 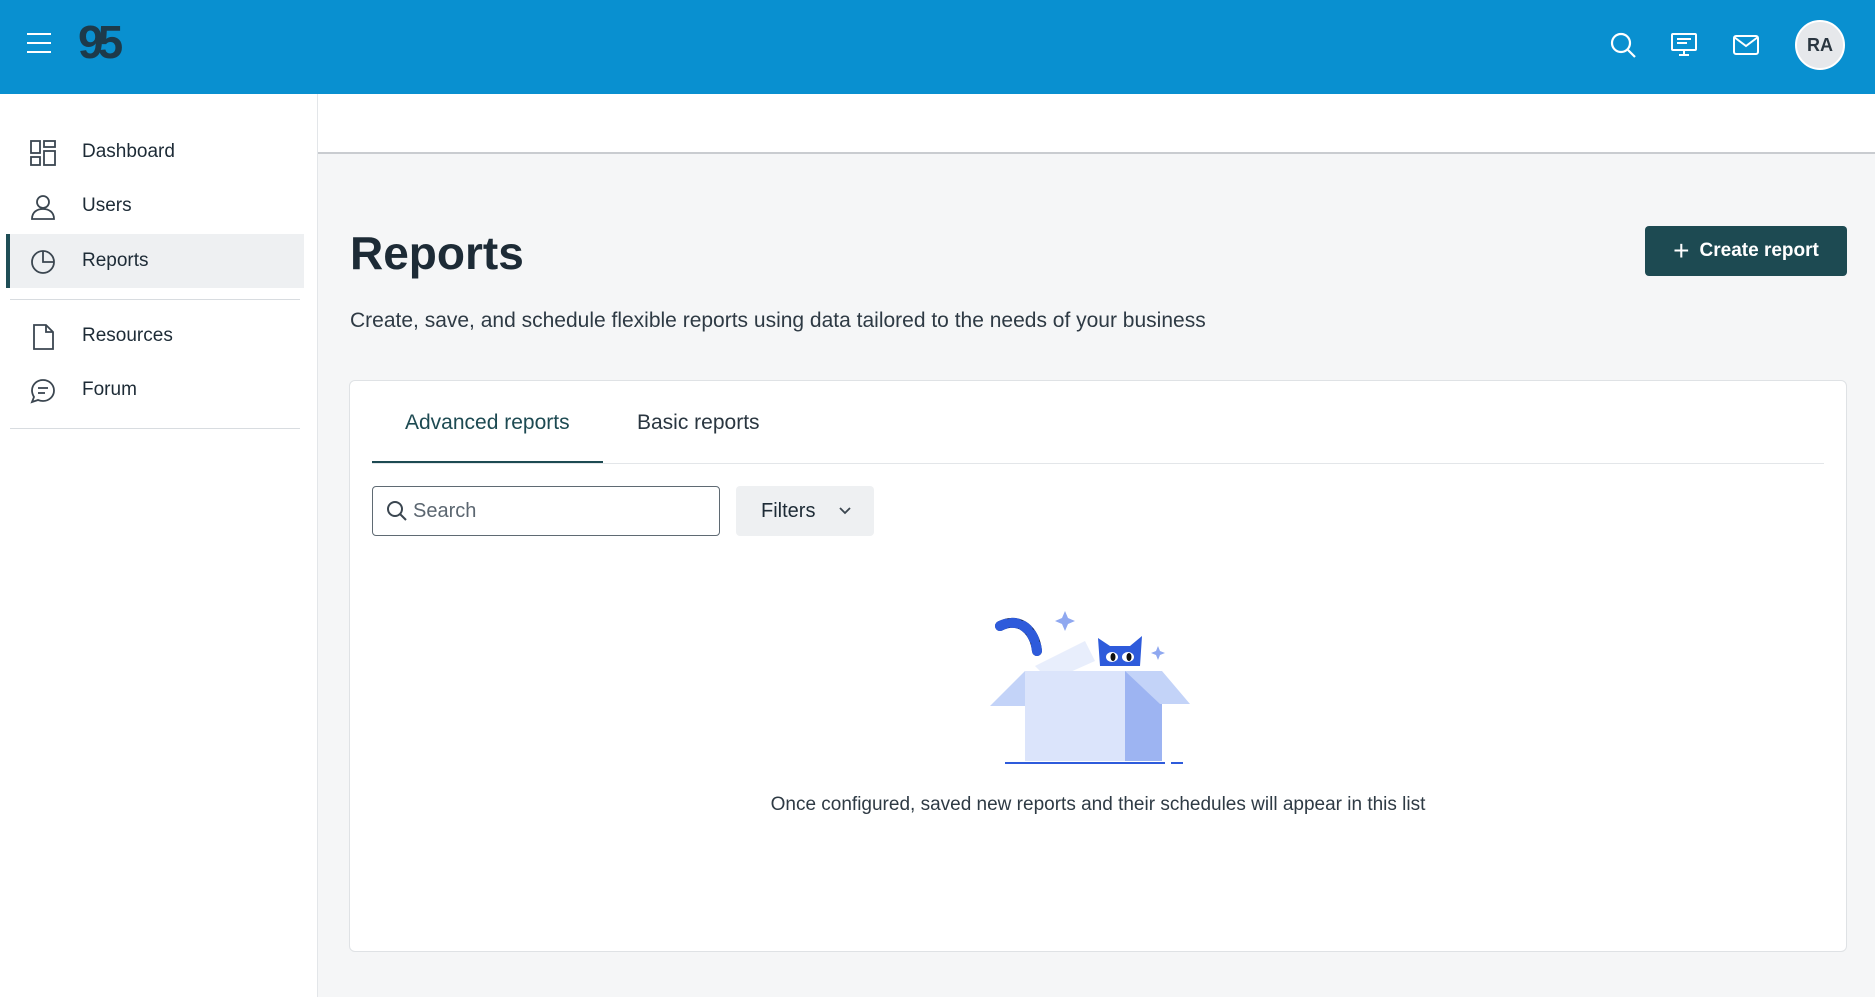 I want to click on top-bar: 95 RA, so click(x=937, y=47).